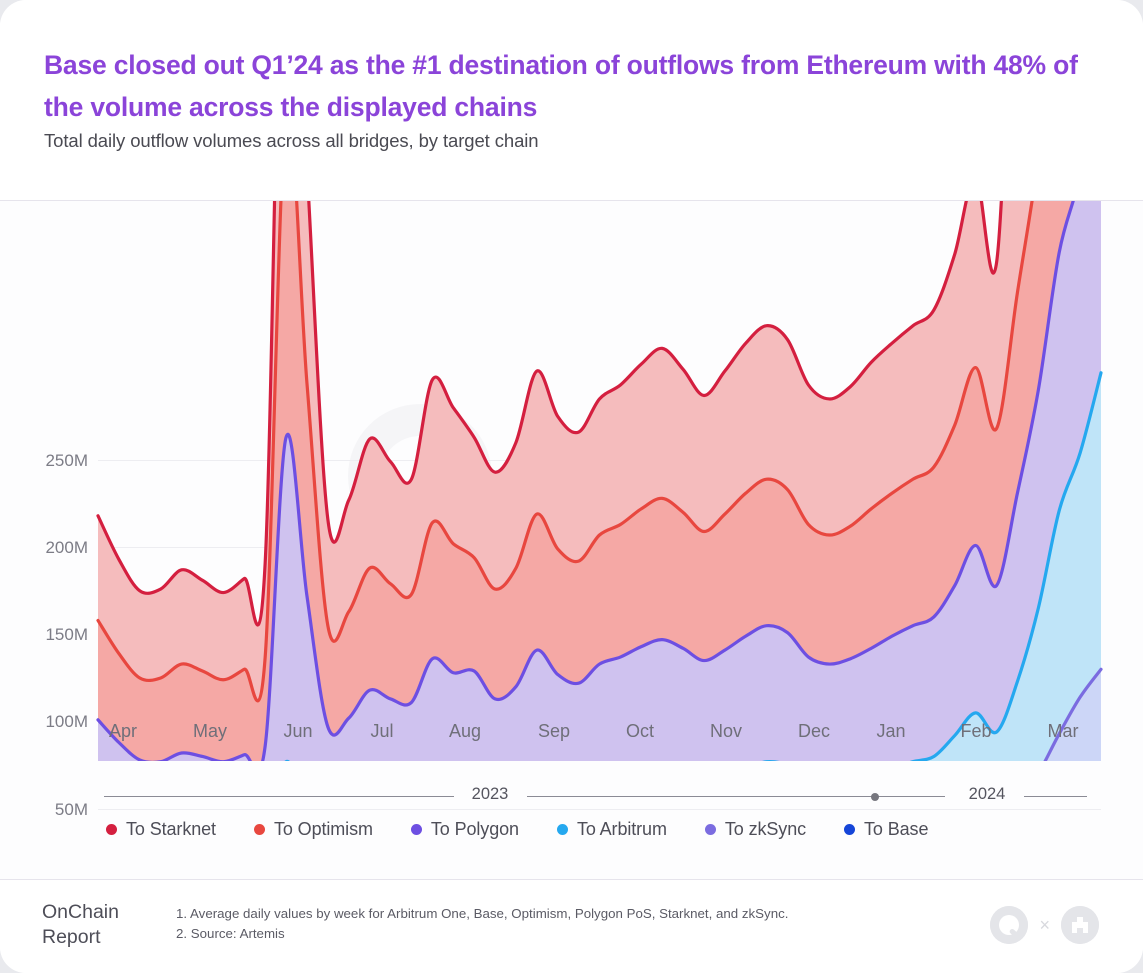 The height and width of the screenshot is (973, 1143). What do you see at coordinates (80, 925) in the screenshot?
I see `brand-wordmark: OnChain Report` at bounding box center [80, 925].